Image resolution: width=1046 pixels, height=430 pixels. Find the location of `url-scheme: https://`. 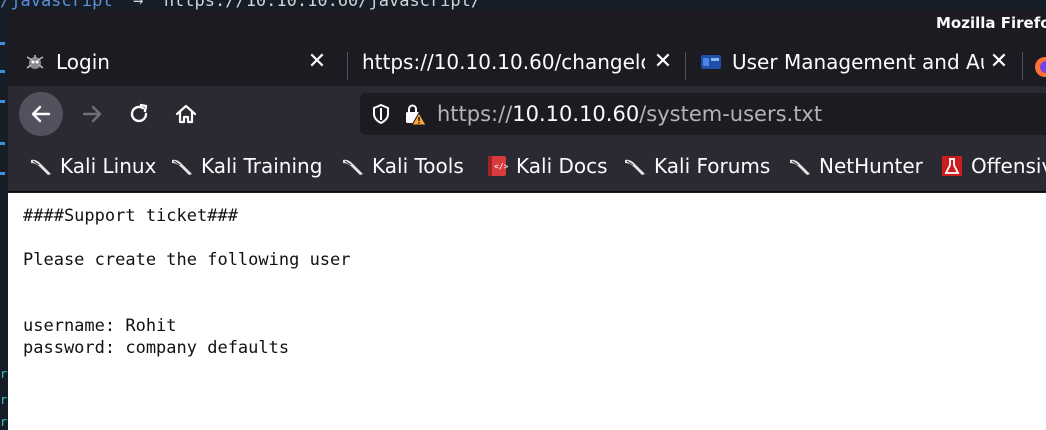

url-scheme: https:// is located at coordinates (475, 114).